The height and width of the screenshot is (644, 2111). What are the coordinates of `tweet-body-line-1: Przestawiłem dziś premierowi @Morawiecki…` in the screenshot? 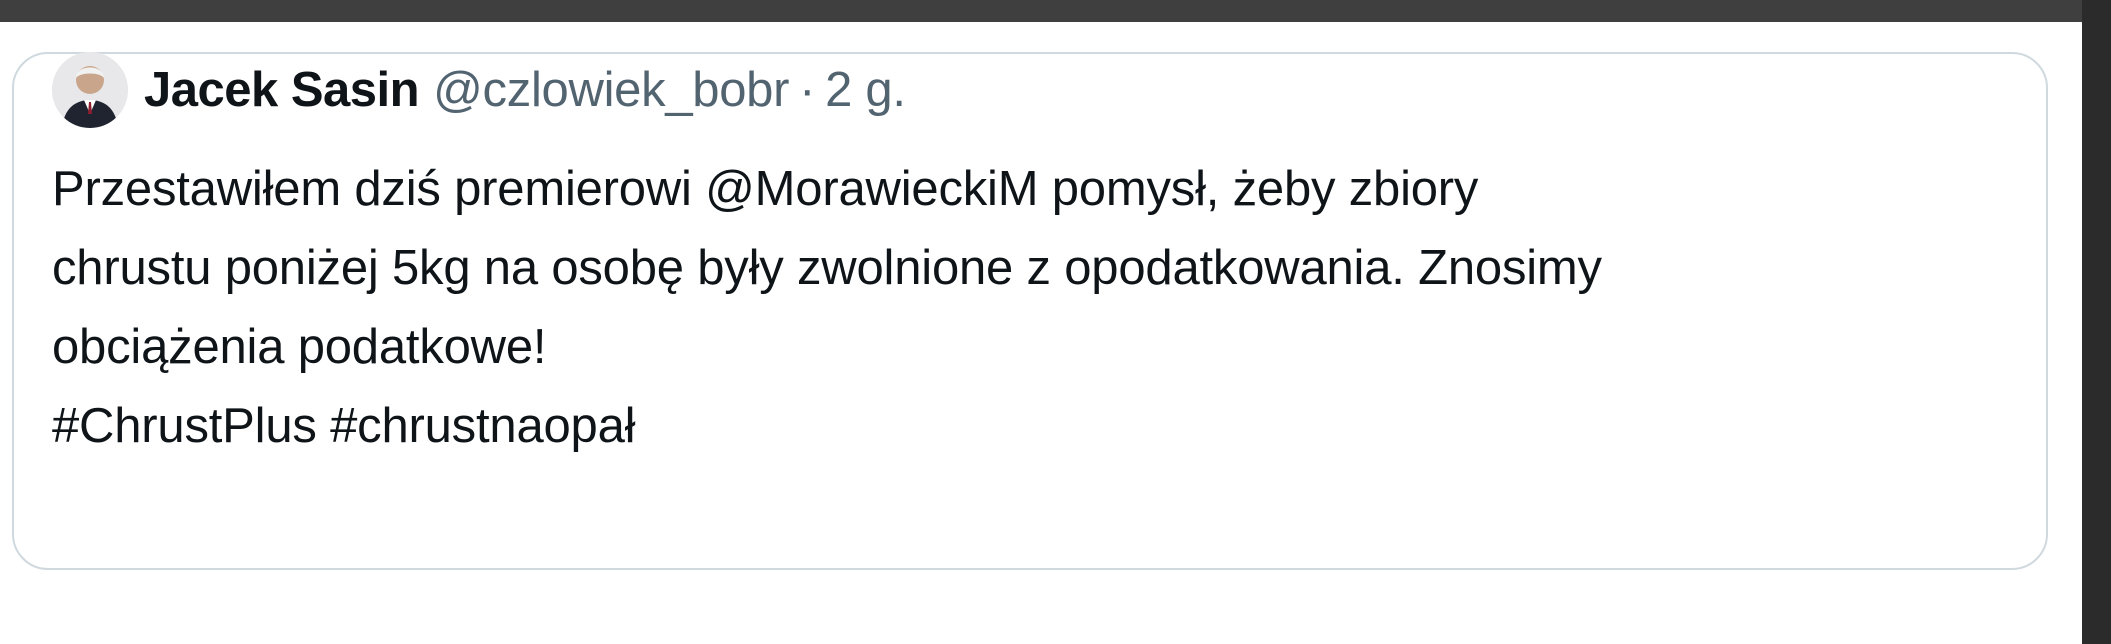 It's located at (765, 189).